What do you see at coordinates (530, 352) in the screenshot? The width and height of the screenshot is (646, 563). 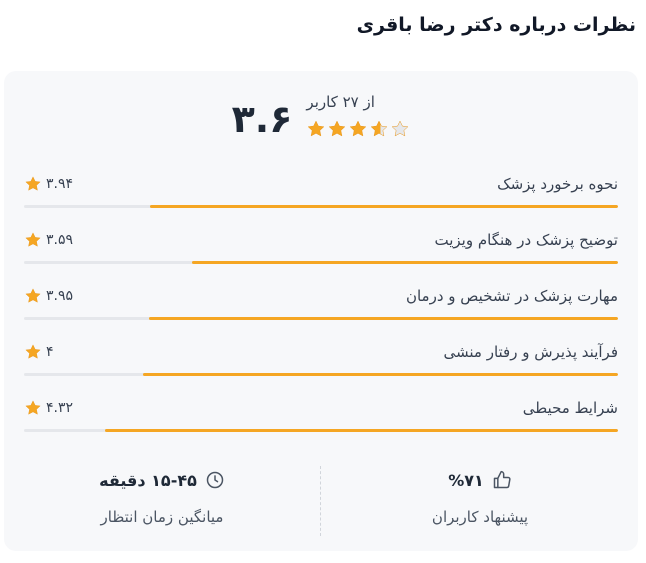 I see `criteria-label: فرآیند پذیرش و رفتار منشی` at bounding box center [530, 352].